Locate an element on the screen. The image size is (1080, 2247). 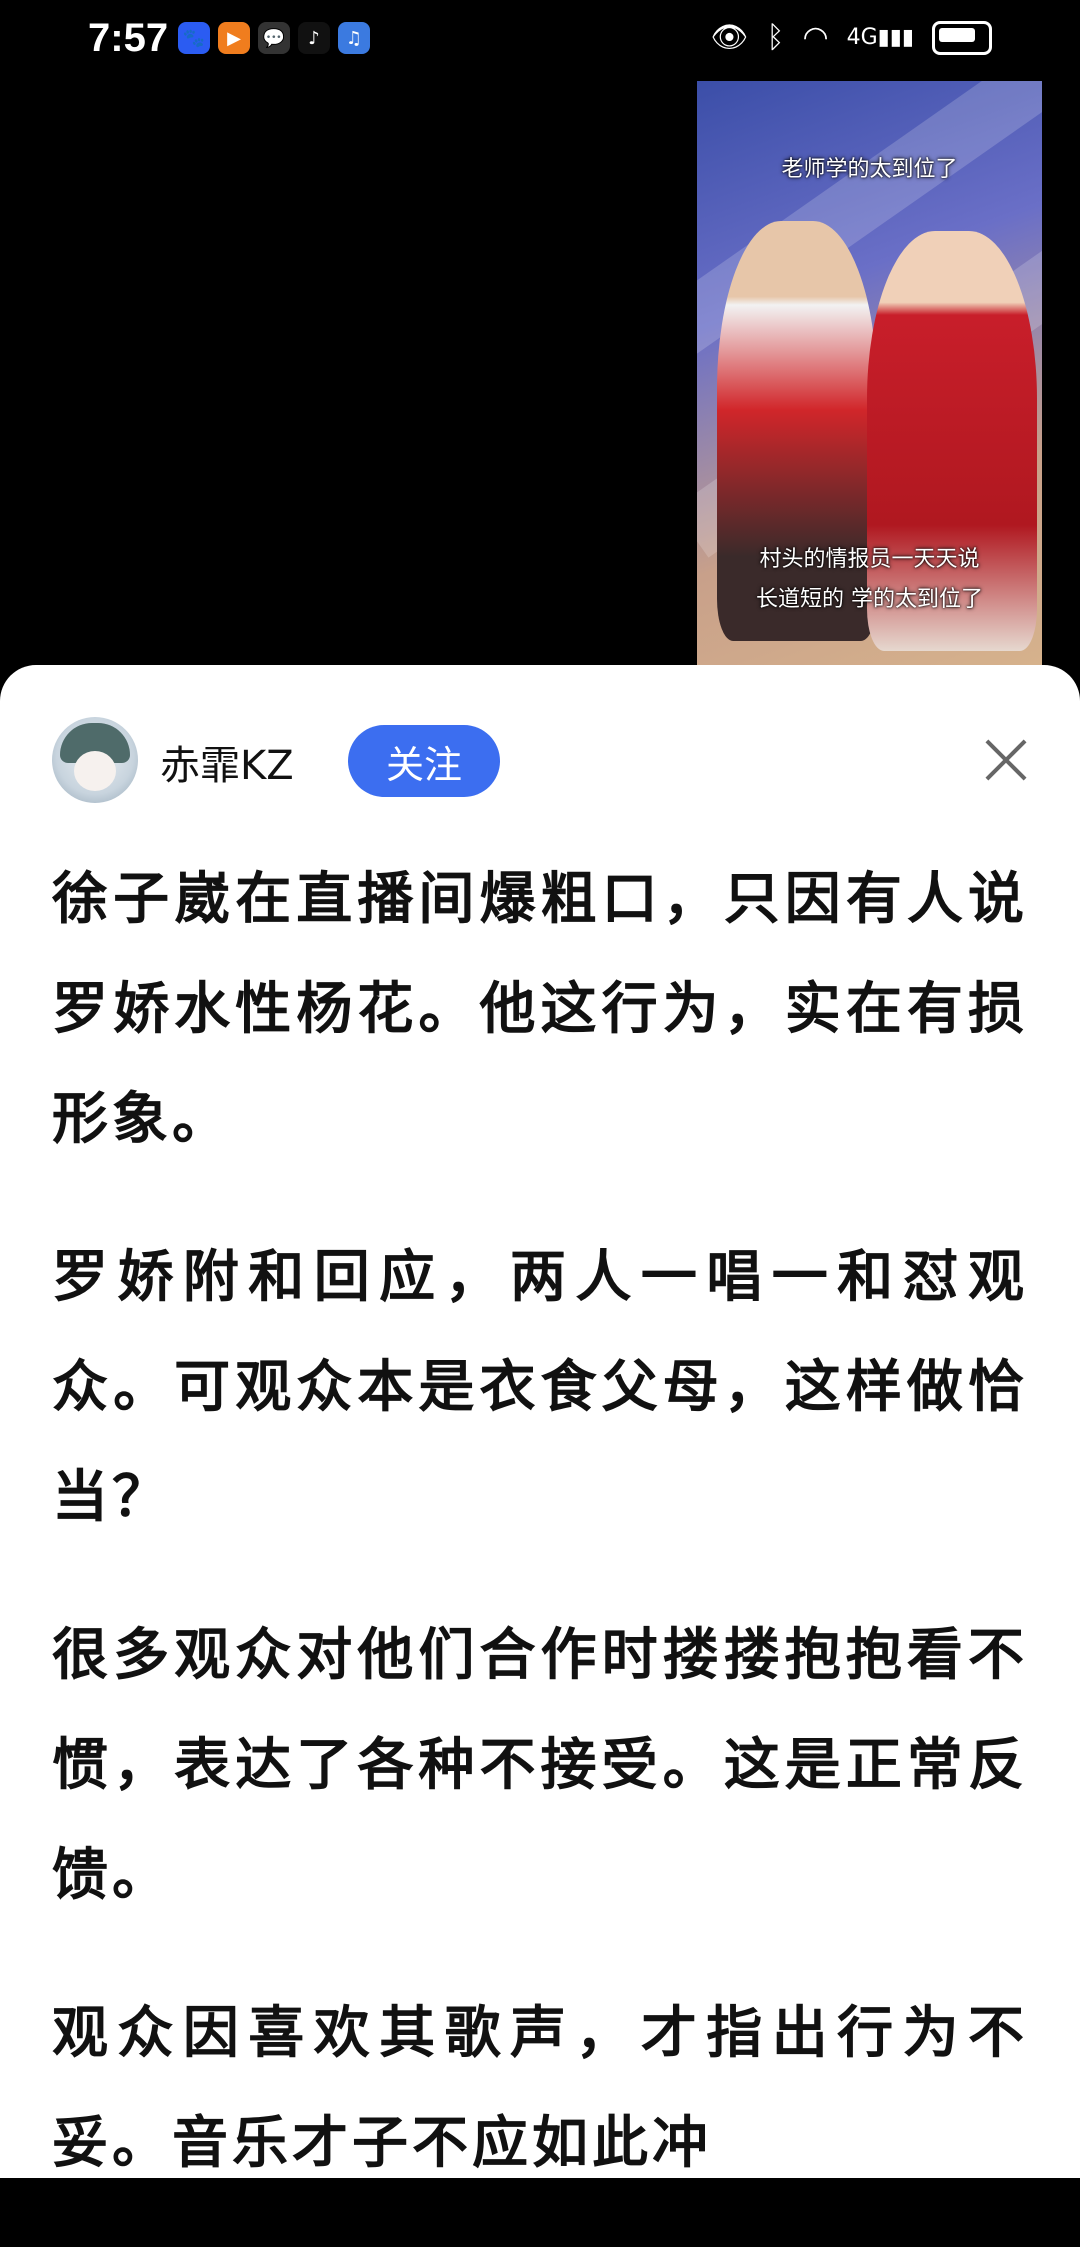
video-icon: ▶ is located at coordinates (234, 38).